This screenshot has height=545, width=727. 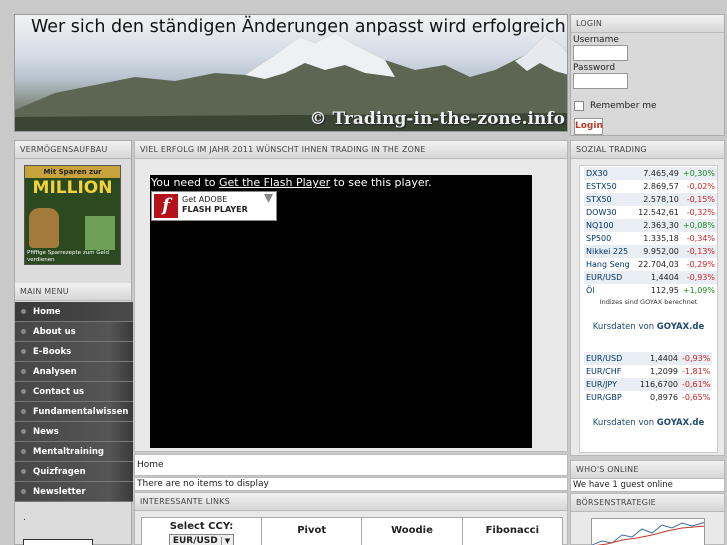 I want to click on get-flash-badge: f Get ADOBE FLASH PLAYER, so click(x=214, y=206).